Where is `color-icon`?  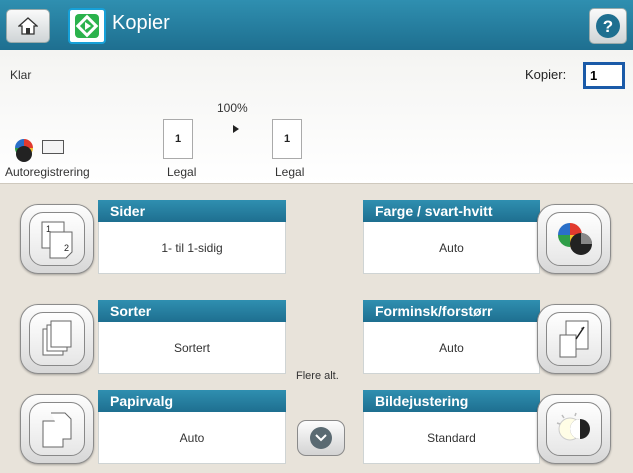
color-icon is located at coordinates (575, 239).